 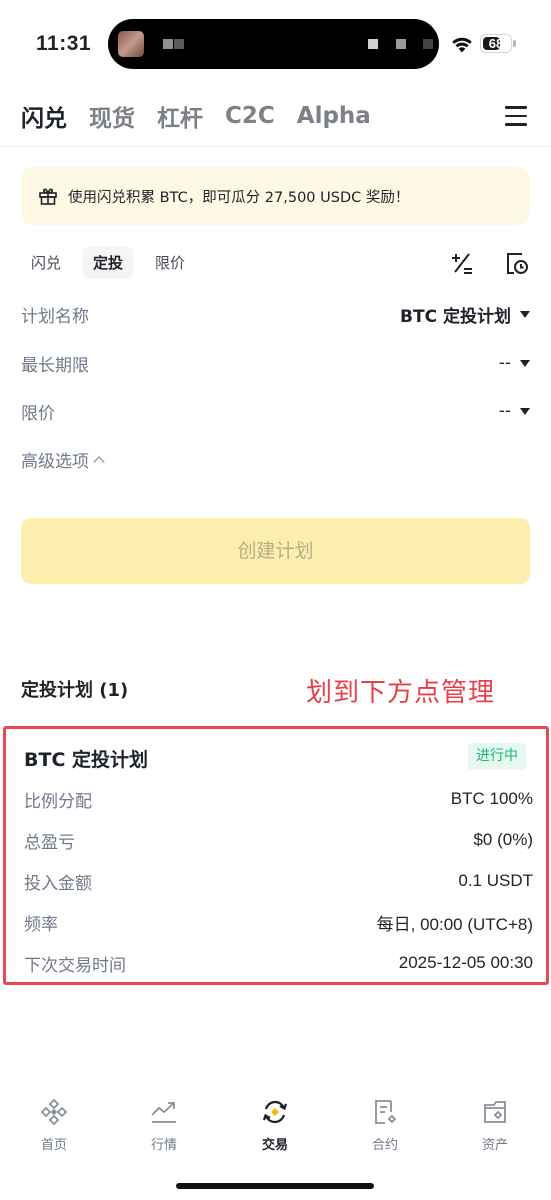 What do you see at coordinates (55, 461) in the screenshot?
I see `advanced-options-label: 高级选项` at bounding box center [55, 461].